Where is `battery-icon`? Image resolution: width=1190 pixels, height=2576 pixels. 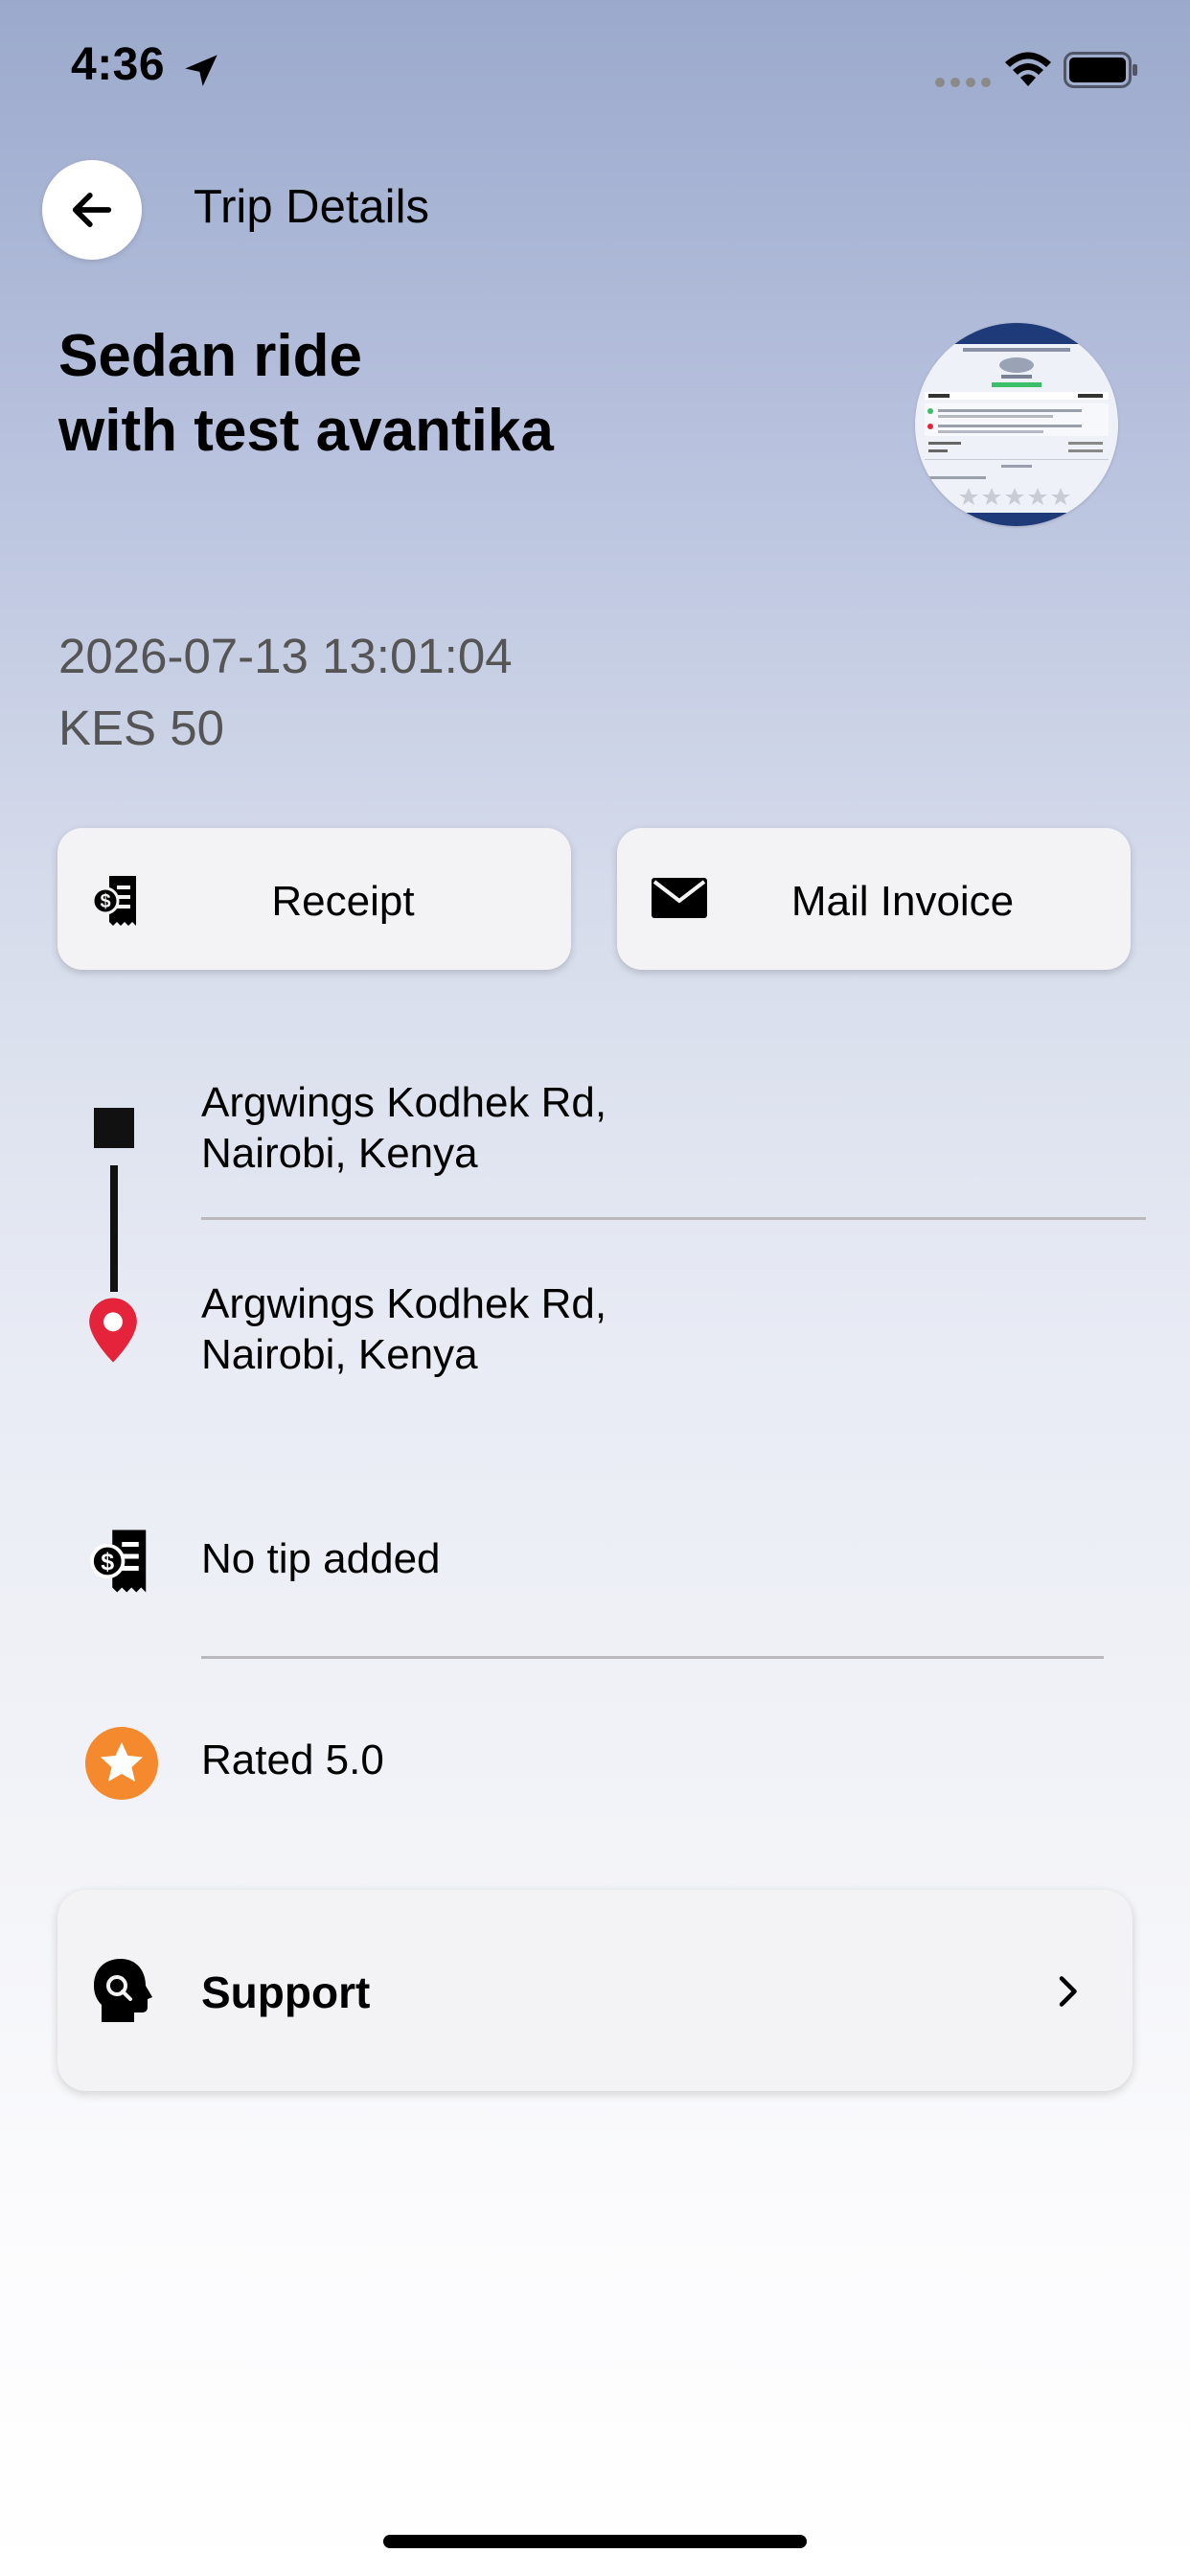 battery-icon is located at coordinates (1101, 70).